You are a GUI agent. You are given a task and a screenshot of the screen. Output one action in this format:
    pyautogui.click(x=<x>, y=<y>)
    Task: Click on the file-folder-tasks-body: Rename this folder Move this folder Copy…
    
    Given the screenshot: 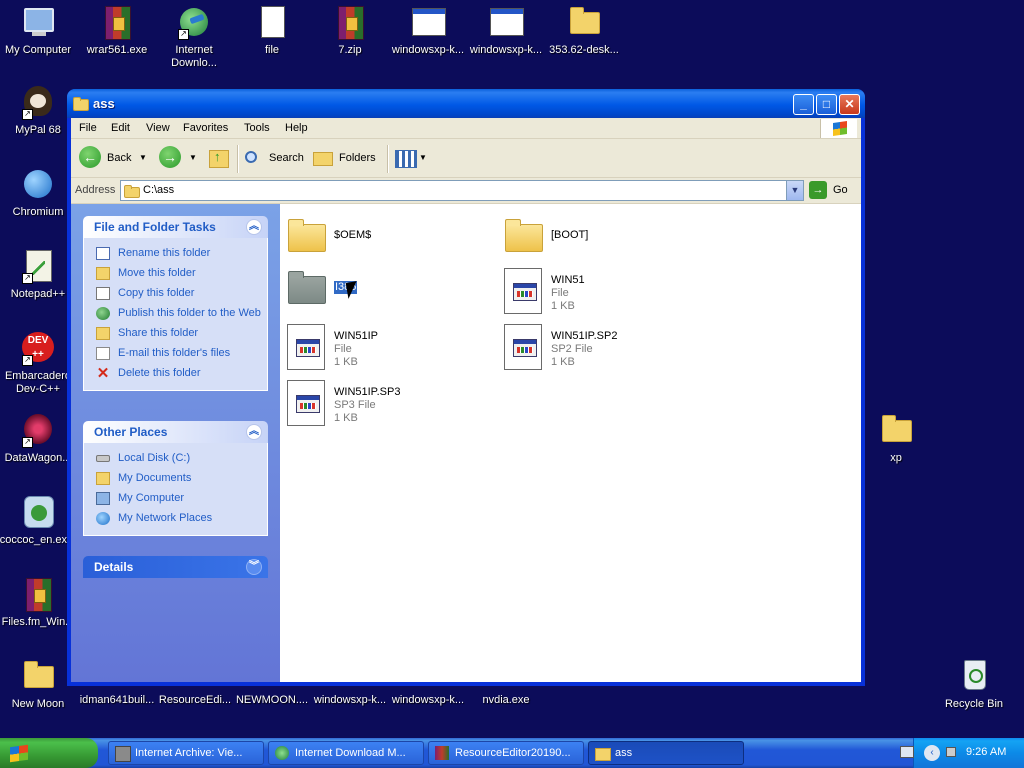 What is the action you would take?
    pyautogui.click(x=175, y=314)
    